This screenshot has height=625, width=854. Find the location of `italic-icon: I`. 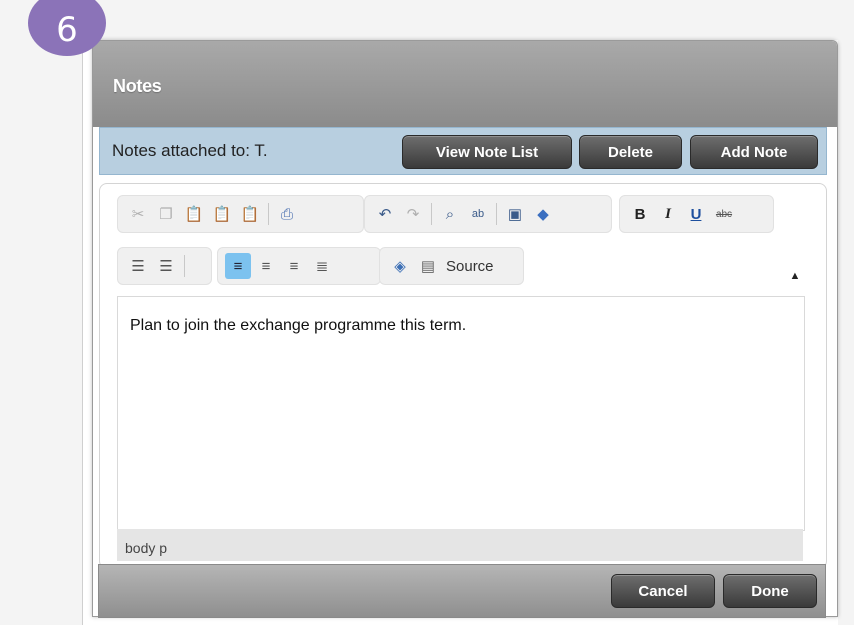

italic-icon: I is located at coordinates (668, 214).